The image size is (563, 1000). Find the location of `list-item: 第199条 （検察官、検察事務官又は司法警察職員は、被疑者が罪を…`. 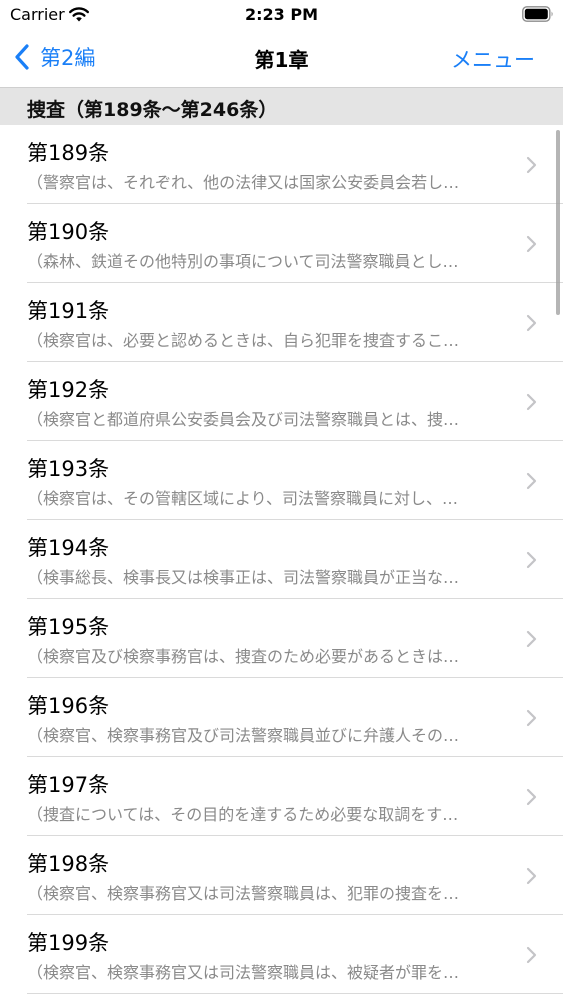

list-item: 第199条 （検察官、検察事務官又は司法警察職員は、被疑者が罪を… is located at coordinates (281, 954).